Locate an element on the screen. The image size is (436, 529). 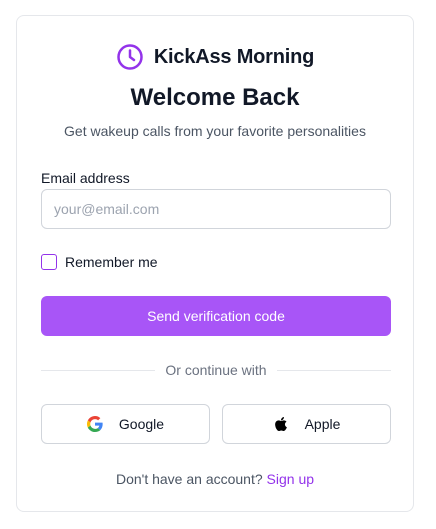
divider-line-left is located at coordinates (98, 370).